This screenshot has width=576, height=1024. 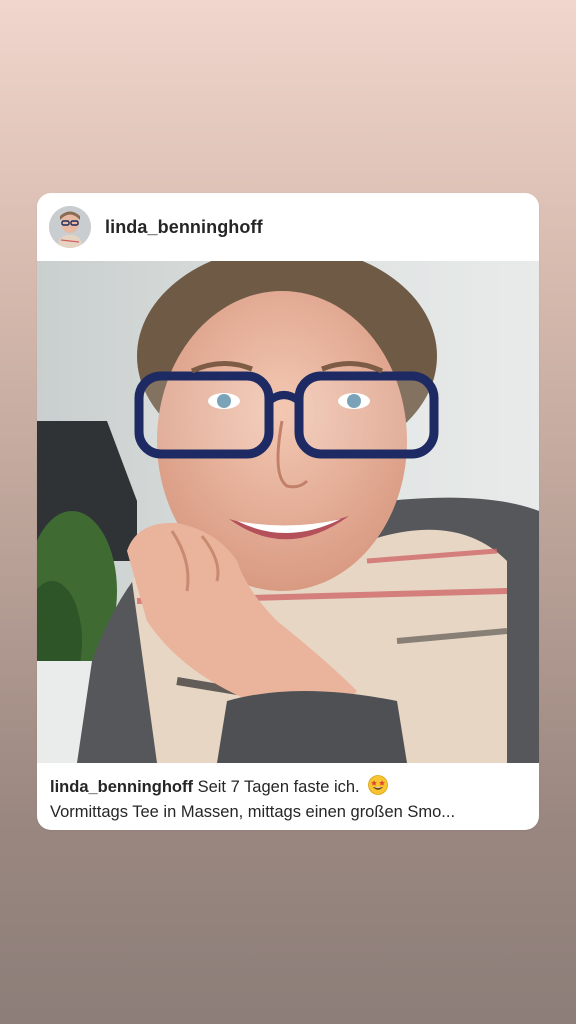 I want to click on post-header: linda_benninghoff, so click(x=288, y=227).